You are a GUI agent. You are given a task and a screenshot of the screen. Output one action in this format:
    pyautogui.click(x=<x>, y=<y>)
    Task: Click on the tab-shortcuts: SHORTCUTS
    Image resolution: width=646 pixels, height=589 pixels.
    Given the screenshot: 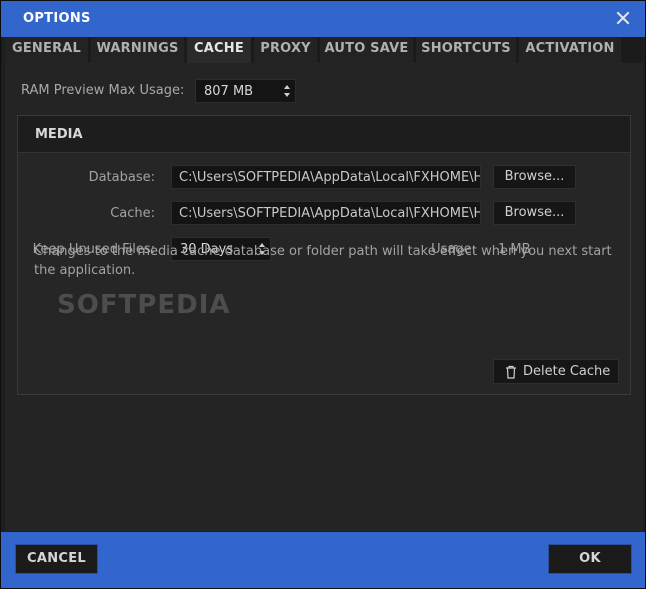 What is the action you would take?
    pyautogui.click(x=466, y=50)
    